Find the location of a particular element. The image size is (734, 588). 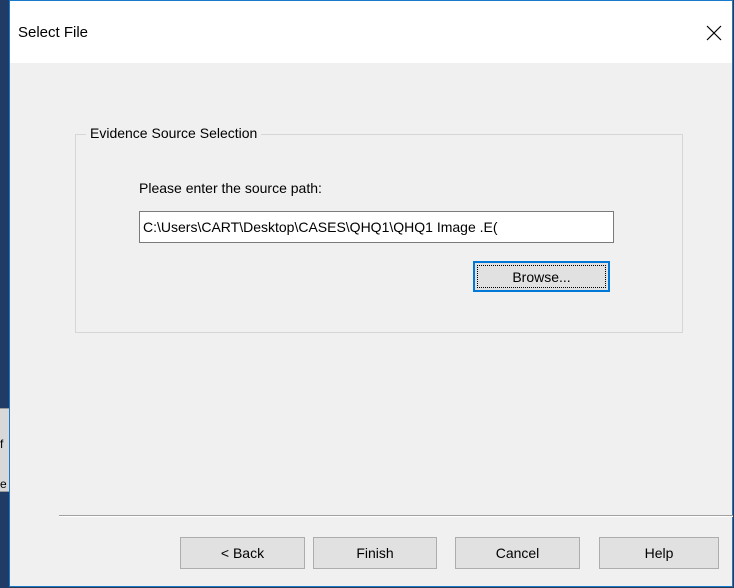

source-path-input is located at coordinates (376, 227).